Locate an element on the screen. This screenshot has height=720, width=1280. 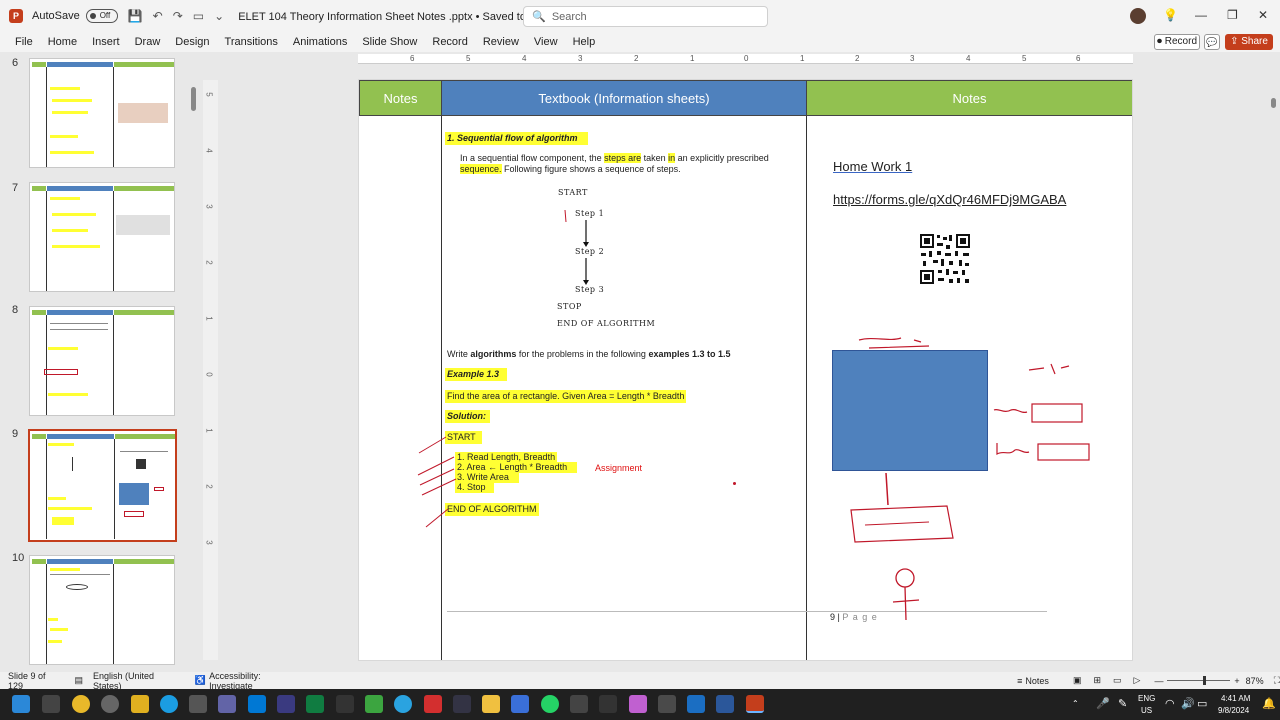
autosave-toggle: Off is located at coordinates (101, 16).